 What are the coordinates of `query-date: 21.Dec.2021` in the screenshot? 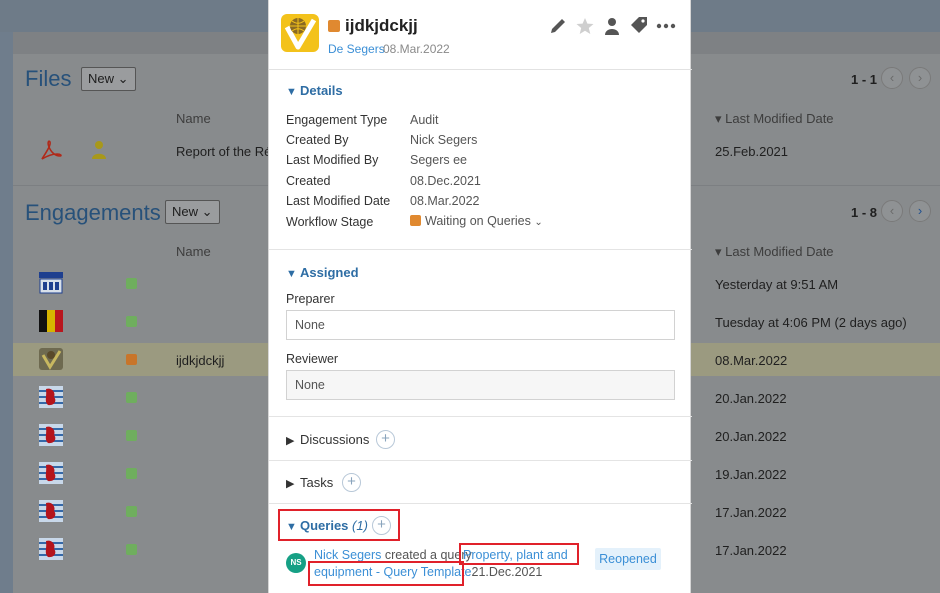 It's located at (507, 572).